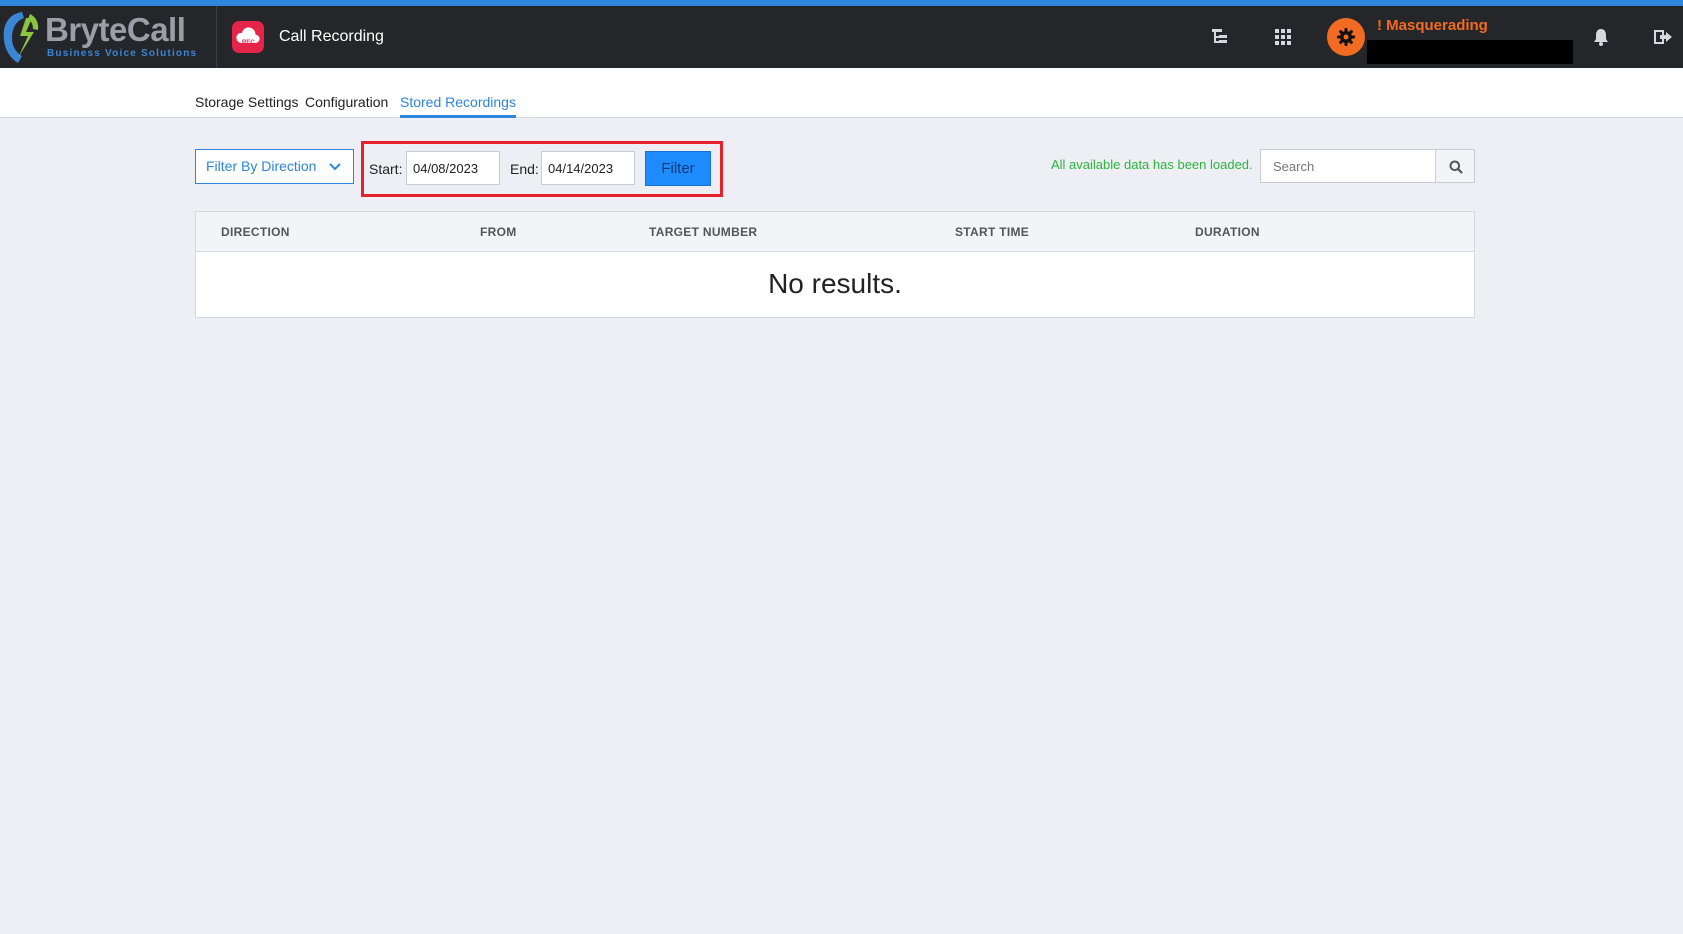 The height and width of the screenshot is (934, 1683). I want to click on chevron-down-icon, so click(335, 167).